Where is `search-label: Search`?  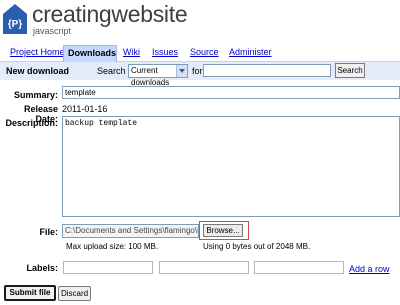
search-label: Search is located at coordinates (111, 71).